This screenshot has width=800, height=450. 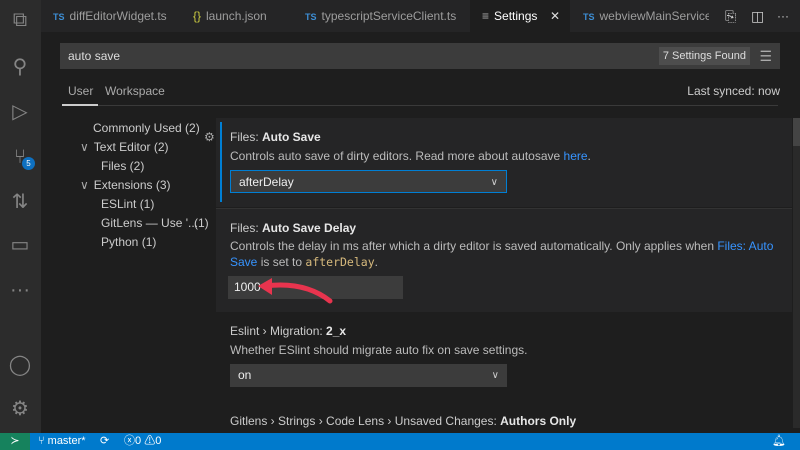 I want to click on active-tab-indicator, so click(x=80, y=105).